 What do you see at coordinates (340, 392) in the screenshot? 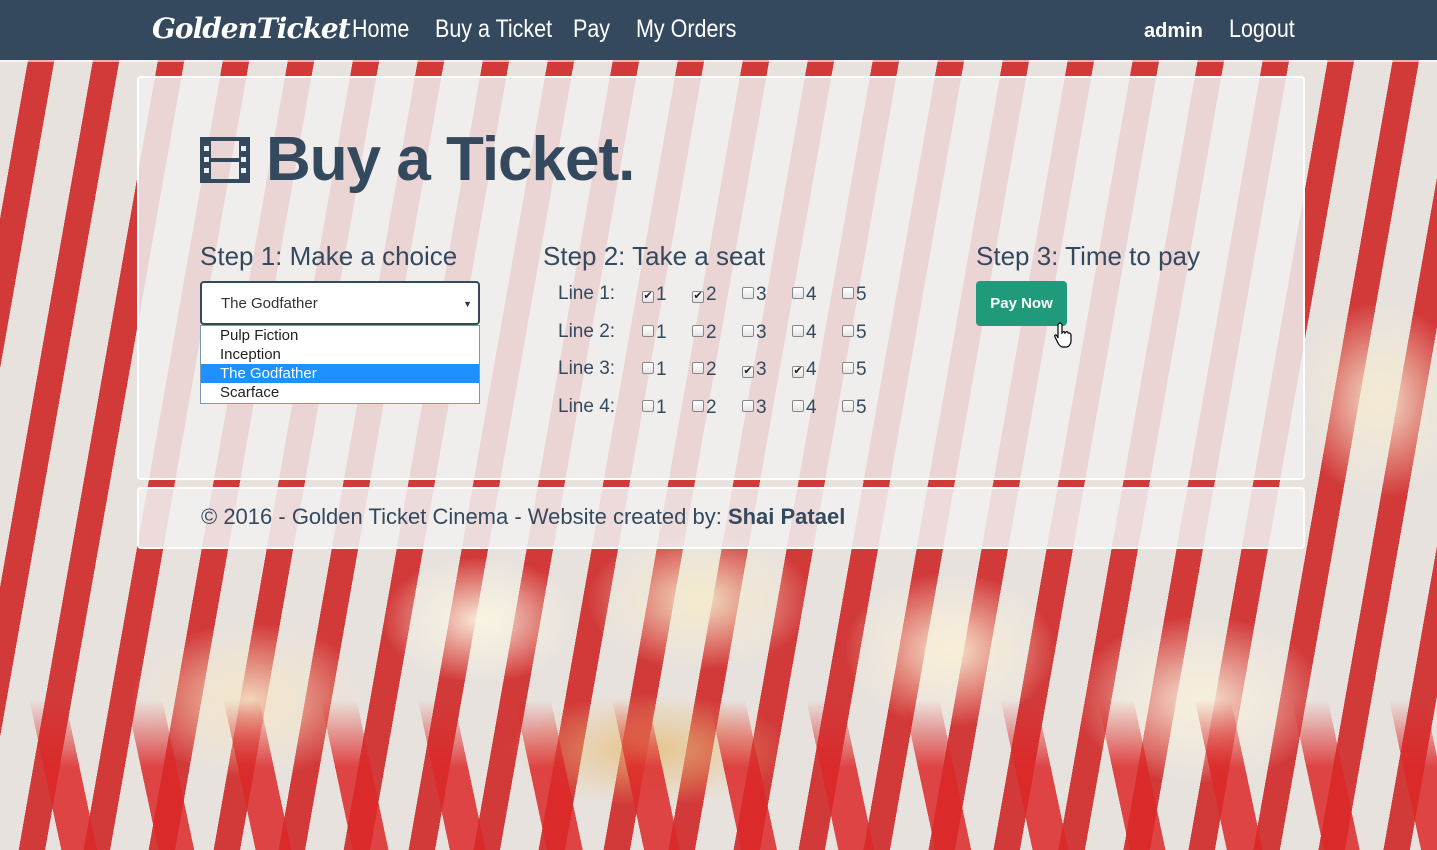
I see `movie-option-scarface: Scarface` at bounding box center [340, 392].